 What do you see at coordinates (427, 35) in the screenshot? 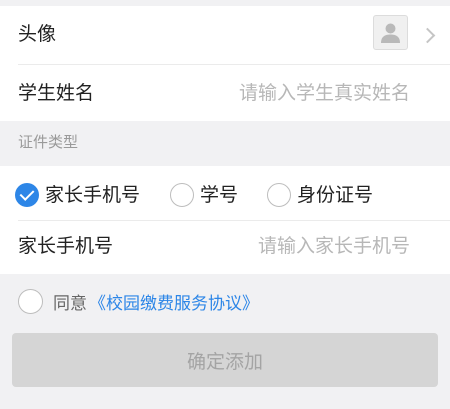
I see `chevron-right-icon` at bounding box center [427, 35].